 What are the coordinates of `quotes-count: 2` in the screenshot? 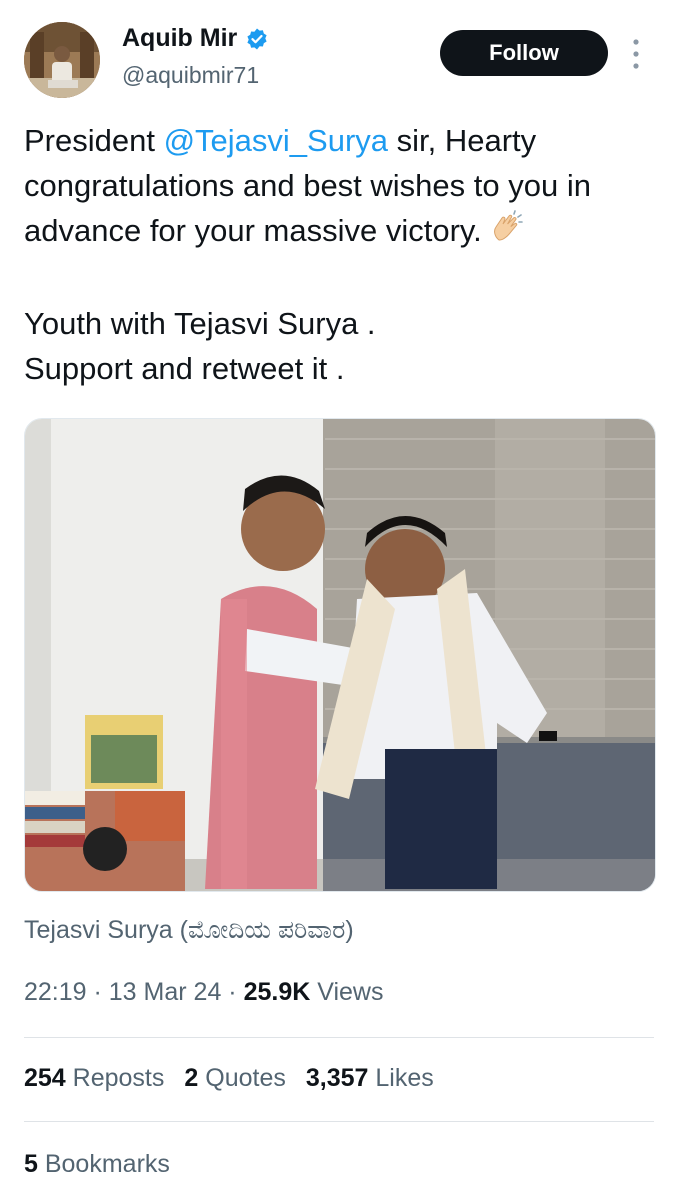 It's located at (191, 1078).